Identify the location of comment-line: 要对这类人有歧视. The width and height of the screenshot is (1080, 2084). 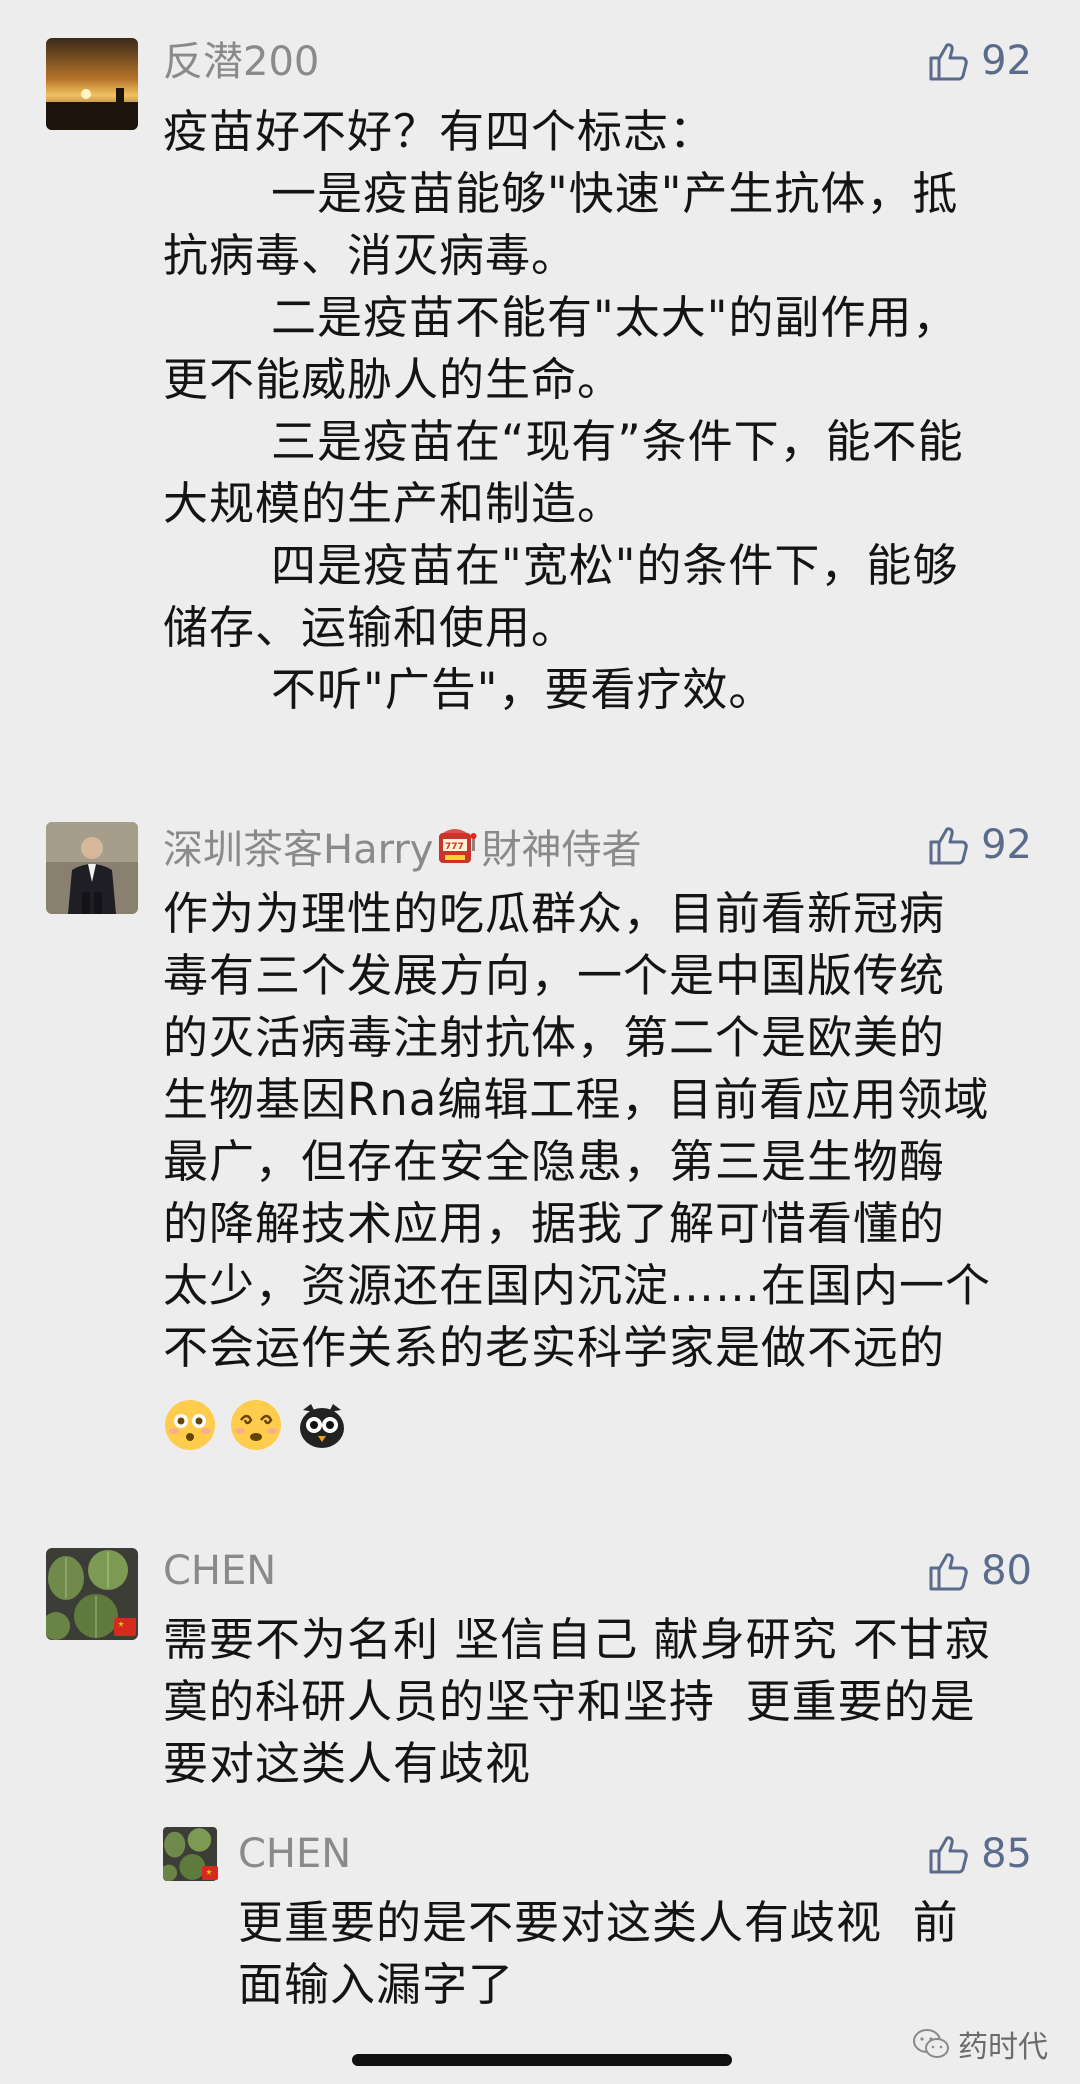
(347, 1763).